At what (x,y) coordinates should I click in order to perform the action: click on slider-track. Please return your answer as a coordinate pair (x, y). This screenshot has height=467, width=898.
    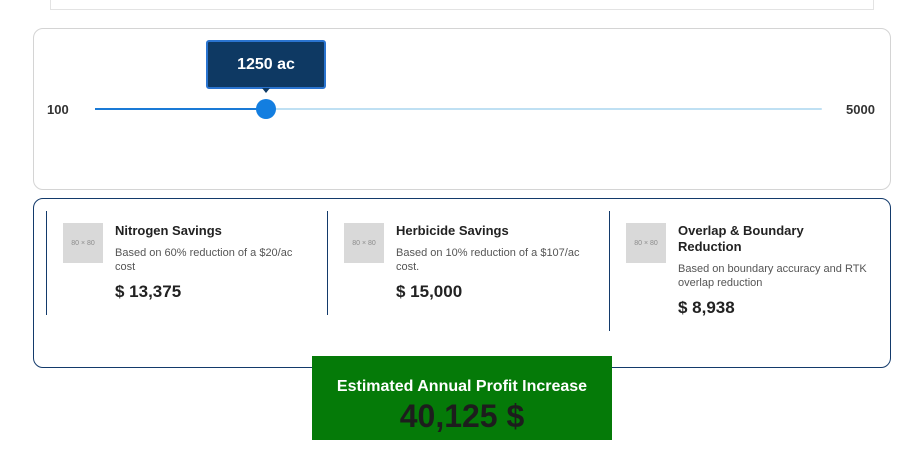
    Looking at the image, I should click on (458, 109).